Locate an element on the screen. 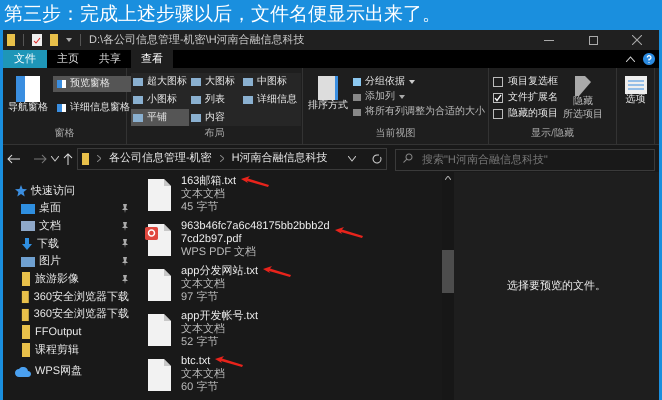 The height and width of the screenshot is (400, 662). file-size: 52 字节 is located at coordinates (200, 342).